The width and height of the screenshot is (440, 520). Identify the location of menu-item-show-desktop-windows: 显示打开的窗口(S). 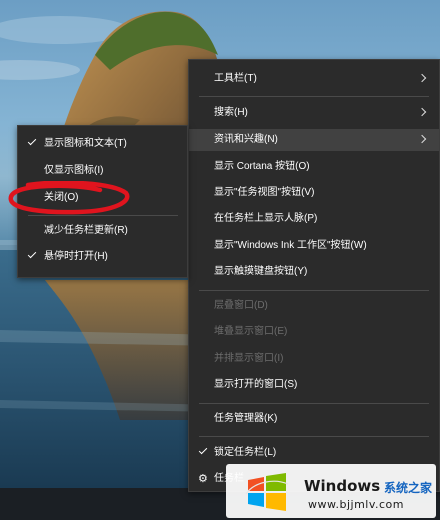
(314, 385).